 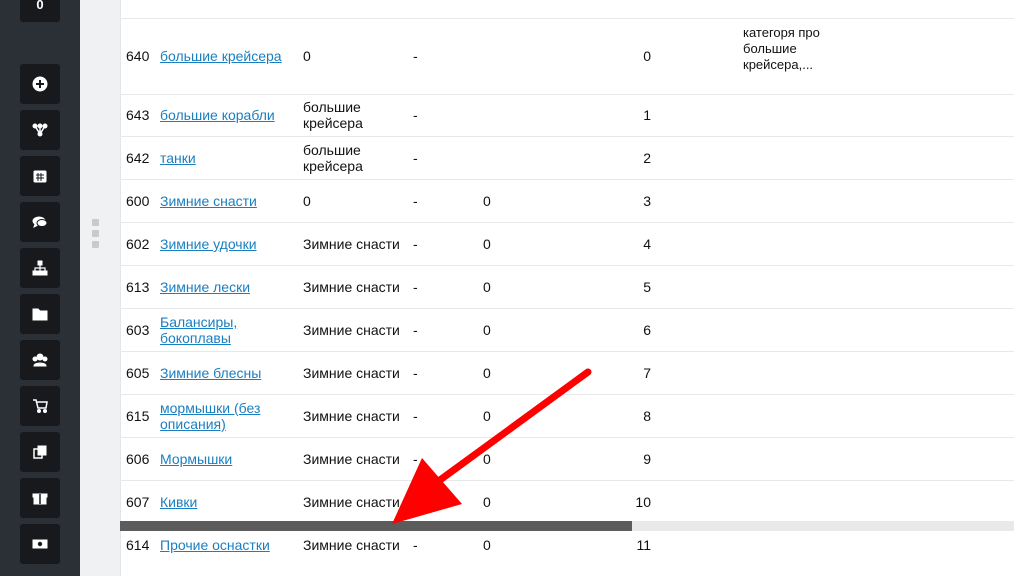 What do you see at coordinates (138, 115) in the screenshot?
I see `row-id: 643` at bounding box center [138, 115].